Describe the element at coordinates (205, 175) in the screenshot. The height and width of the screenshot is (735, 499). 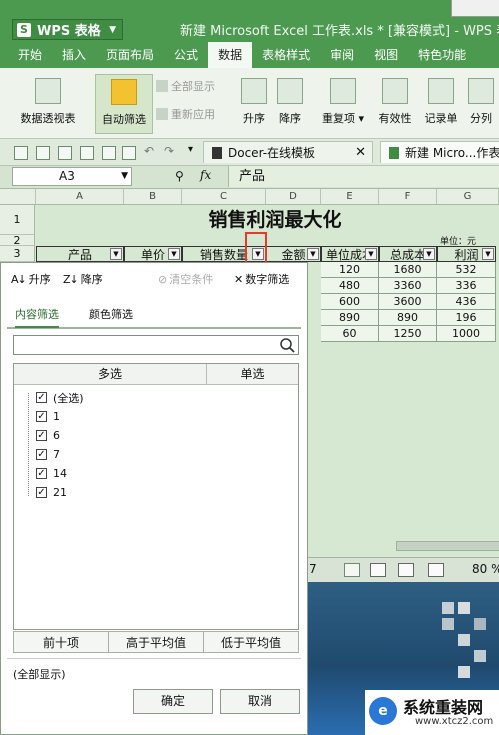
I see `fx-icon: fx` at that location.